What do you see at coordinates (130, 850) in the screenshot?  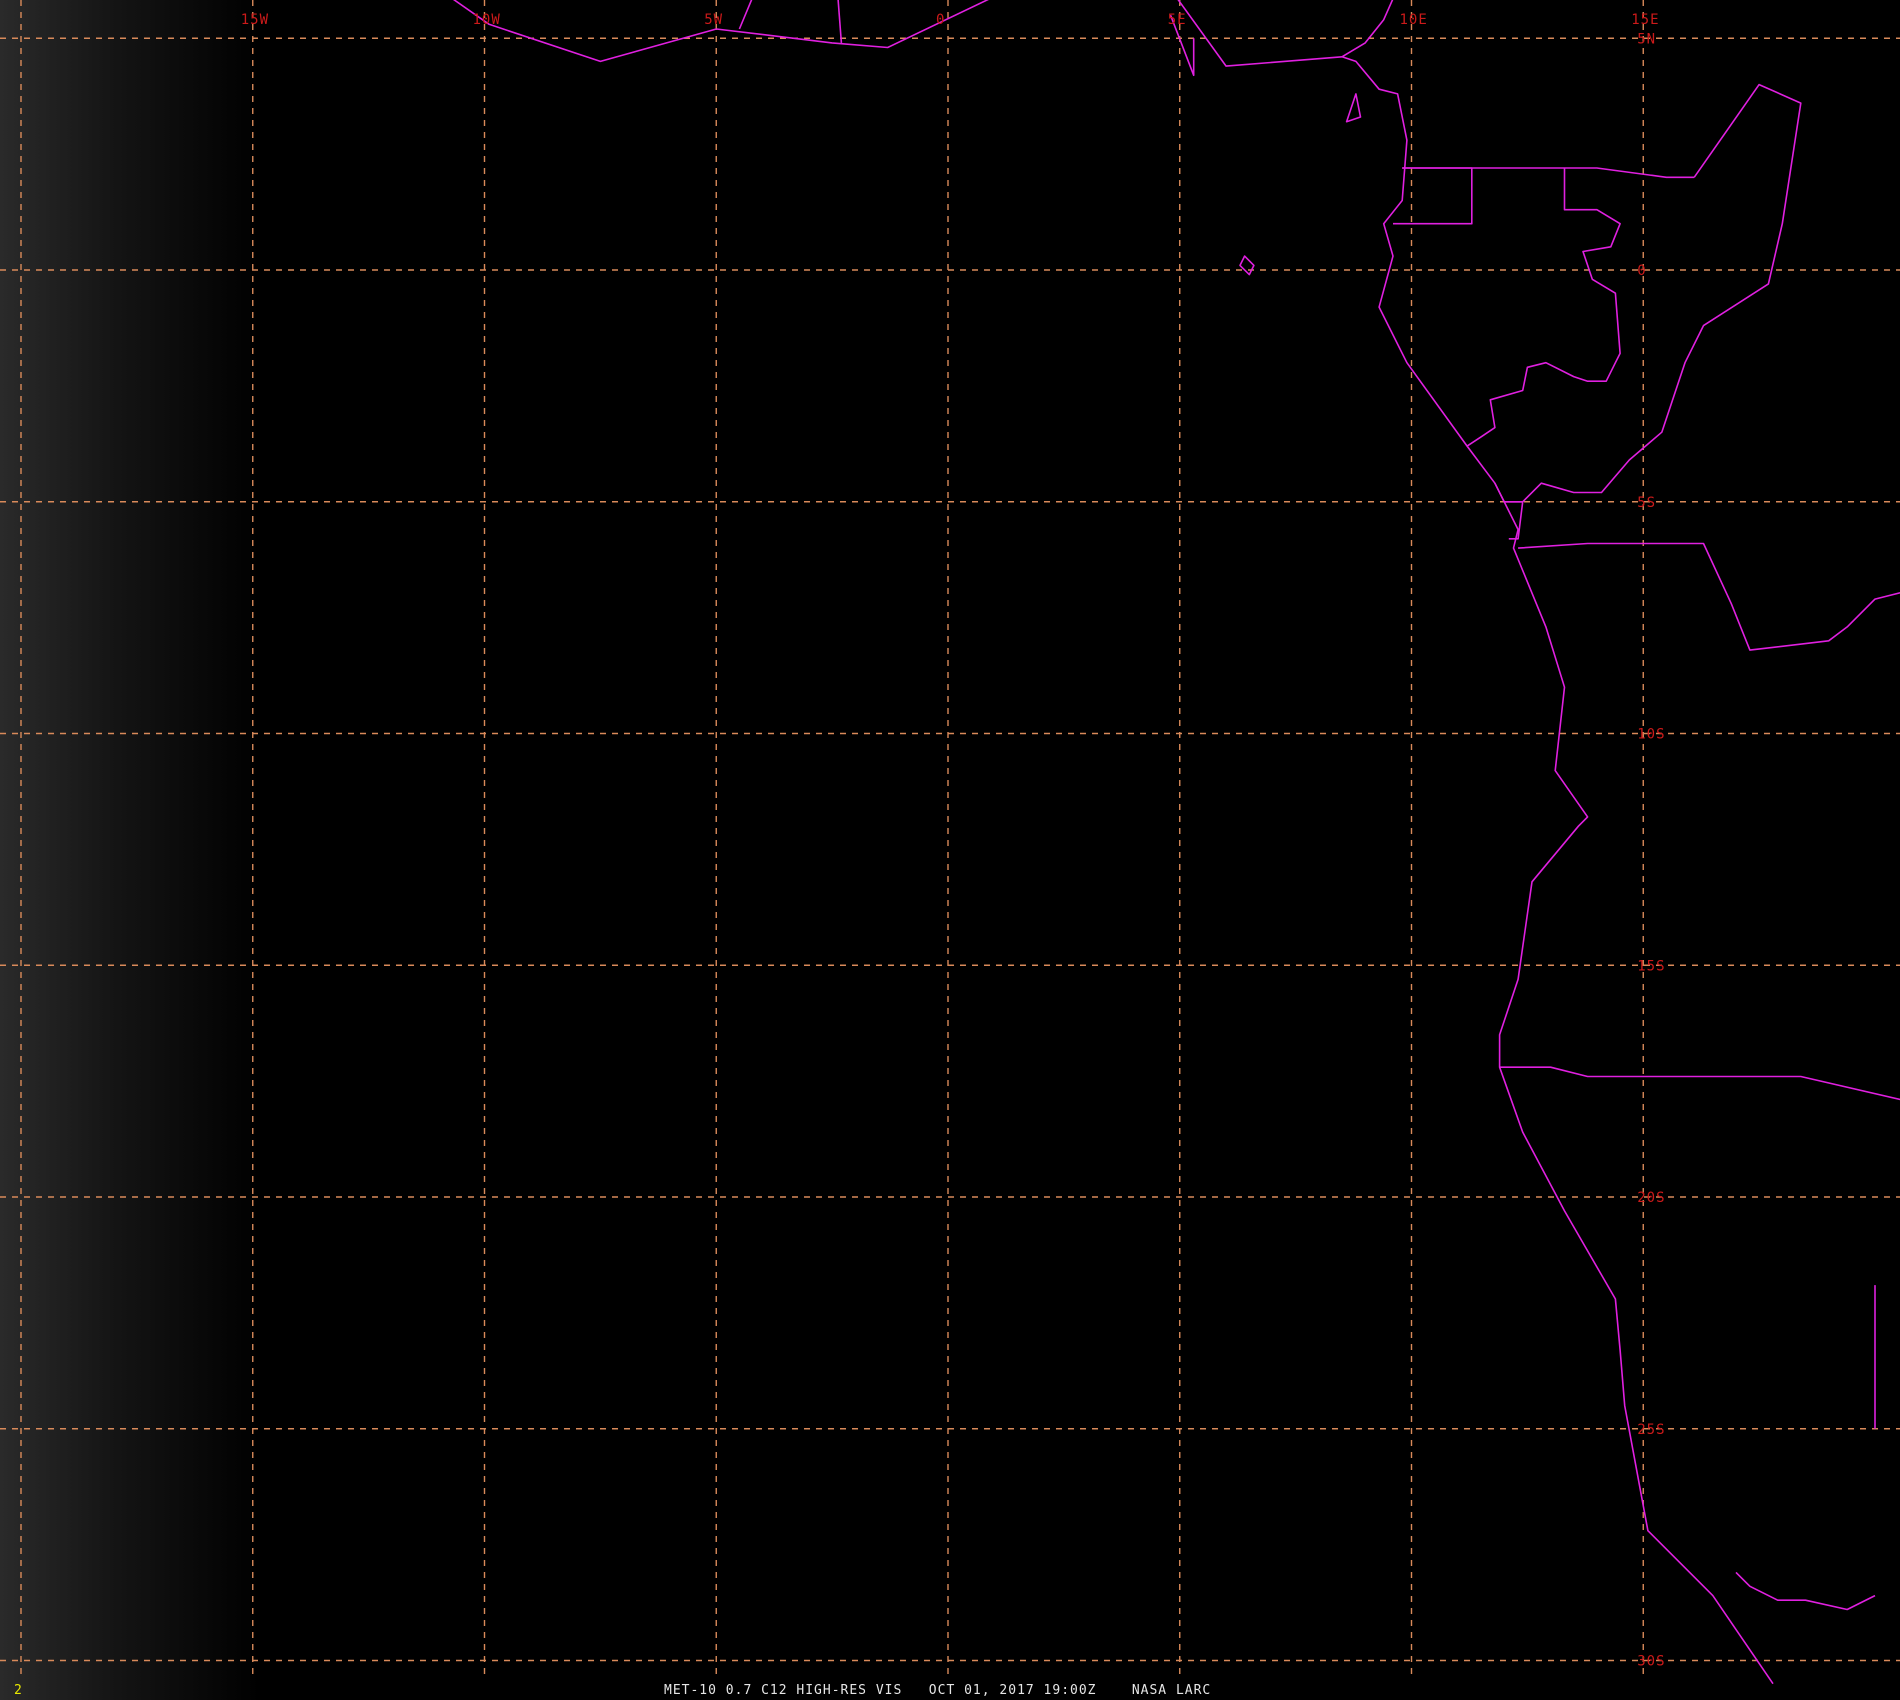 I see `terminator-glow` at bounding box center [130, 850].